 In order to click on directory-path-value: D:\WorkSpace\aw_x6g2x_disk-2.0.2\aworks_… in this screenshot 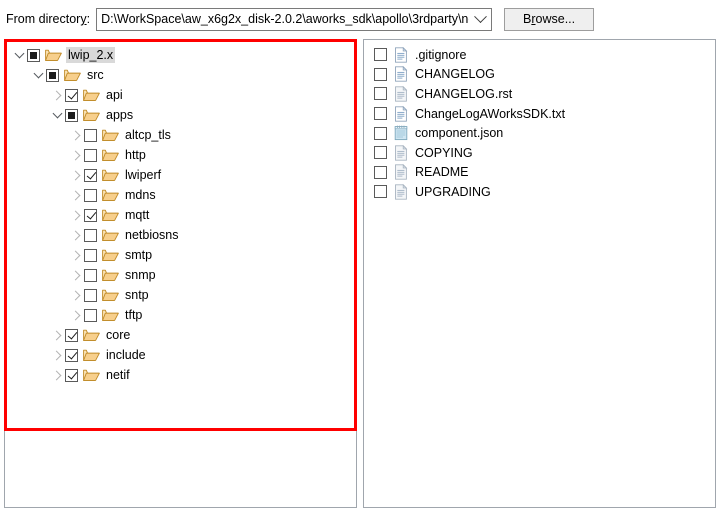, I will do `click(283, 19)`.